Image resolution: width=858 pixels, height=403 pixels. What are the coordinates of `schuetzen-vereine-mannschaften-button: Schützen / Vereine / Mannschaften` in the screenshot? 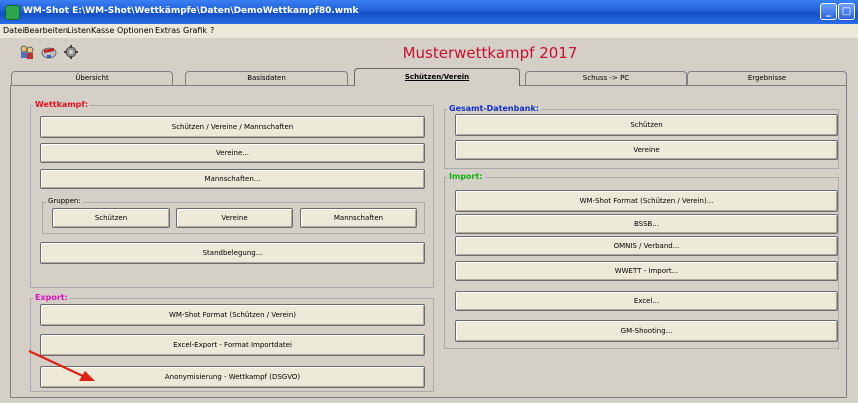 It's located at (232, 127).